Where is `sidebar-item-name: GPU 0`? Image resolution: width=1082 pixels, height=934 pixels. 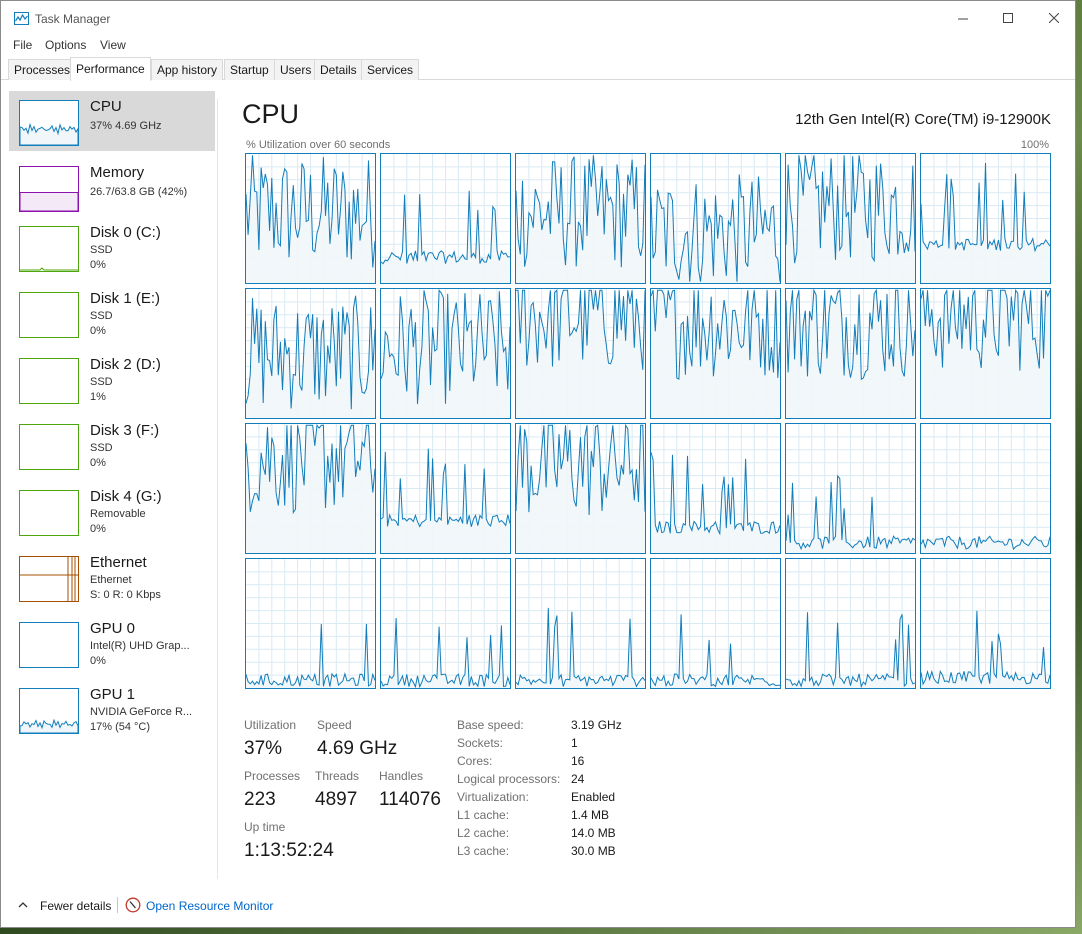
sidebar-item-name: GPU 0 is located at coordinates (113, 628).